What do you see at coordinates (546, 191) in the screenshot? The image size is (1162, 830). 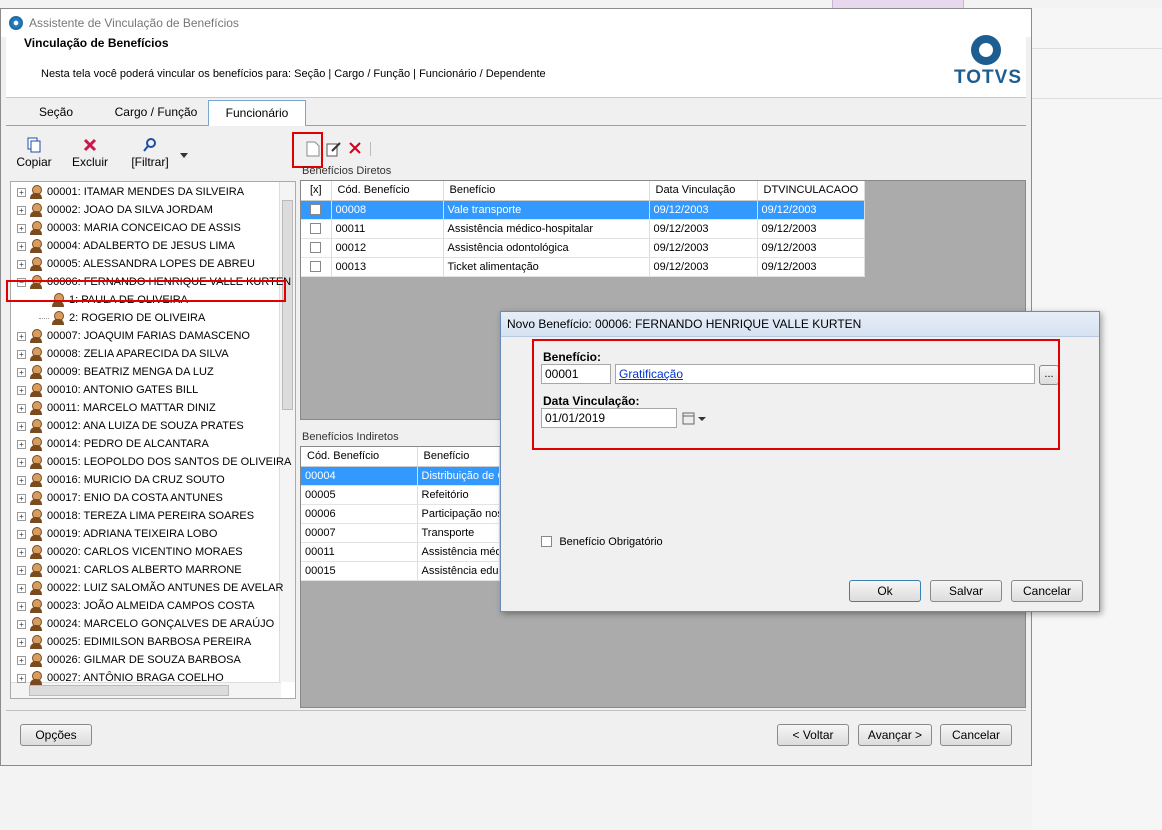 I see `direct-column-header: Benefício` at bounding box center [546, 191].